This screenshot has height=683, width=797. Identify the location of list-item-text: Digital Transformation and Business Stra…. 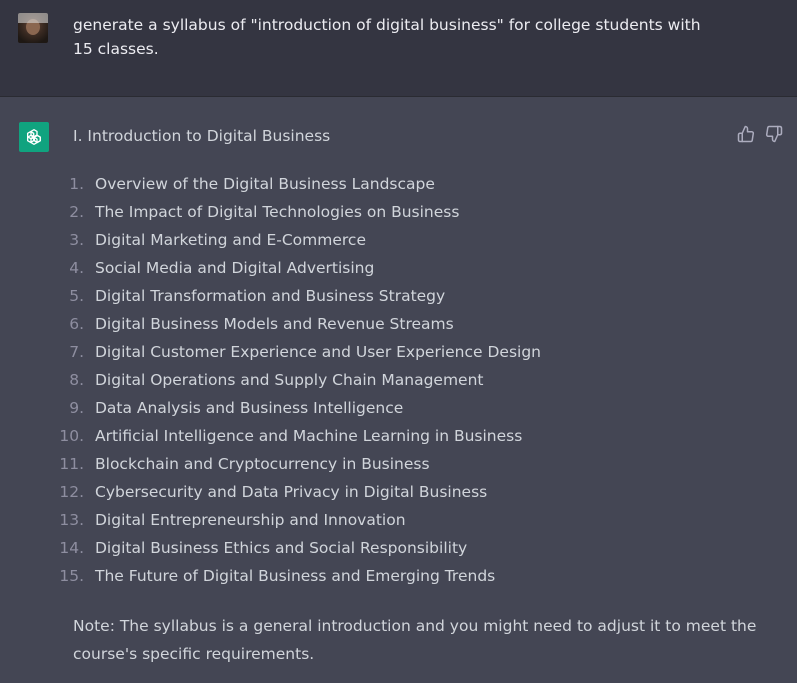
(270, 296).